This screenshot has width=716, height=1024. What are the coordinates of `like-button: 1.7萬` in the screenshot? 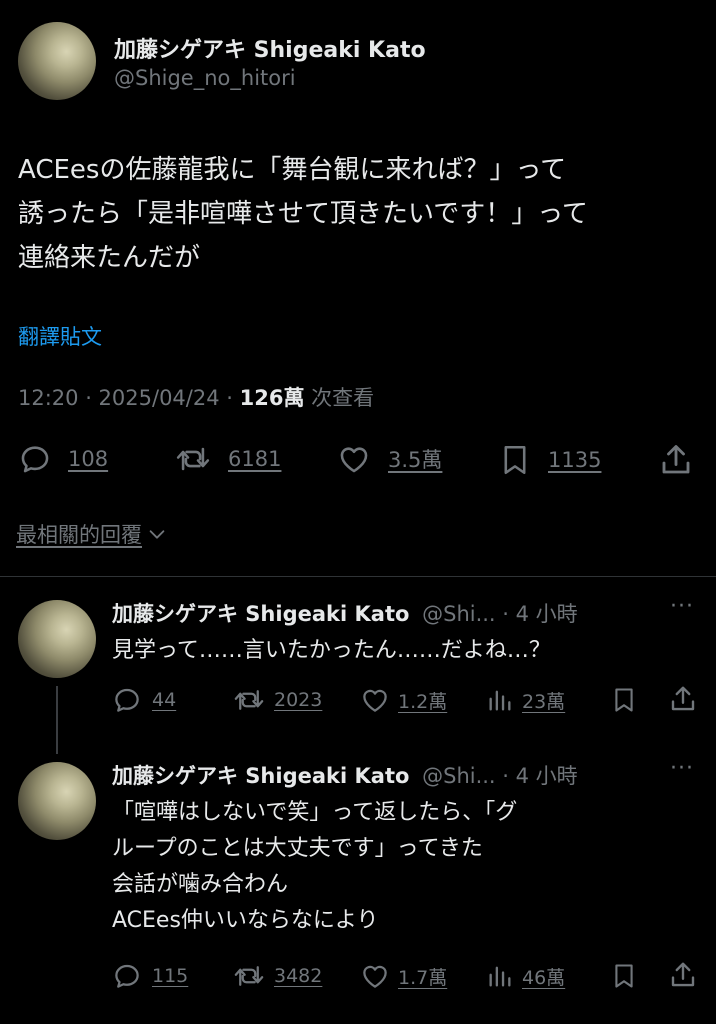 It's located at (403, 976).